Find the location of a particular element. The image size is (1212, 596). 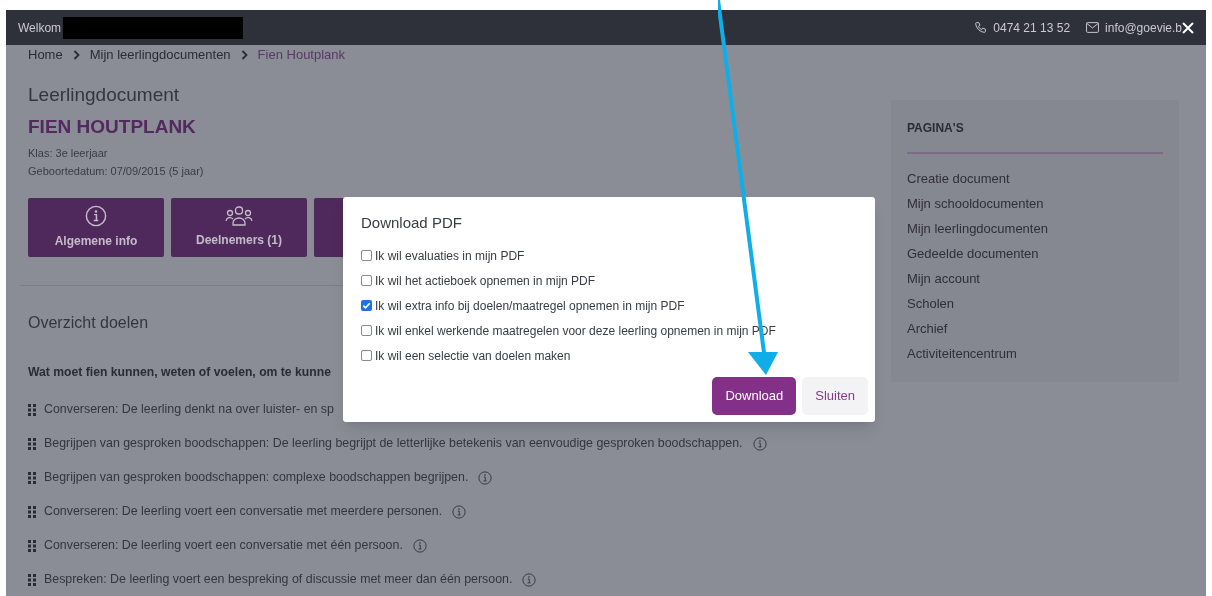

sidebar-link: Mijn leerlingdocumenten is located at coordinates (1035, 228).